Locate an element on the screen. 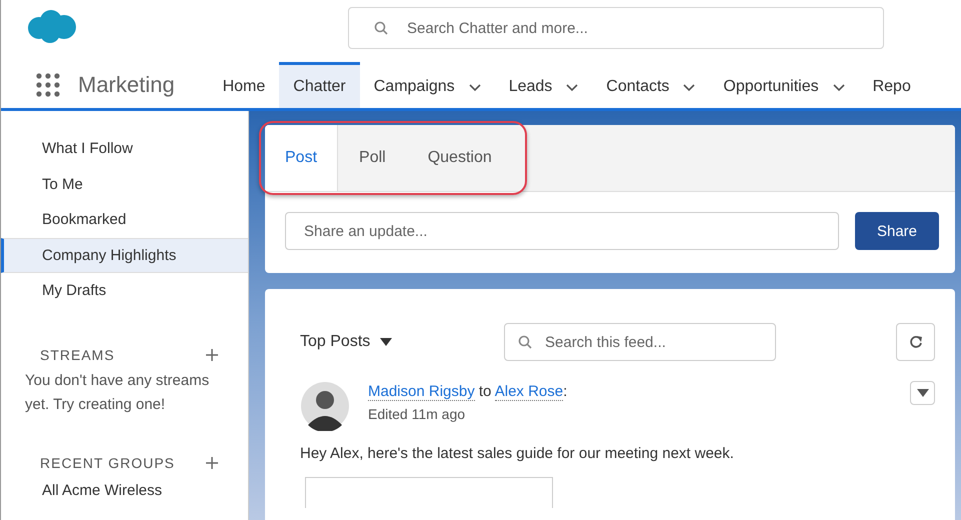  nav-tab: Chatter is located at coordinates (319, 85).